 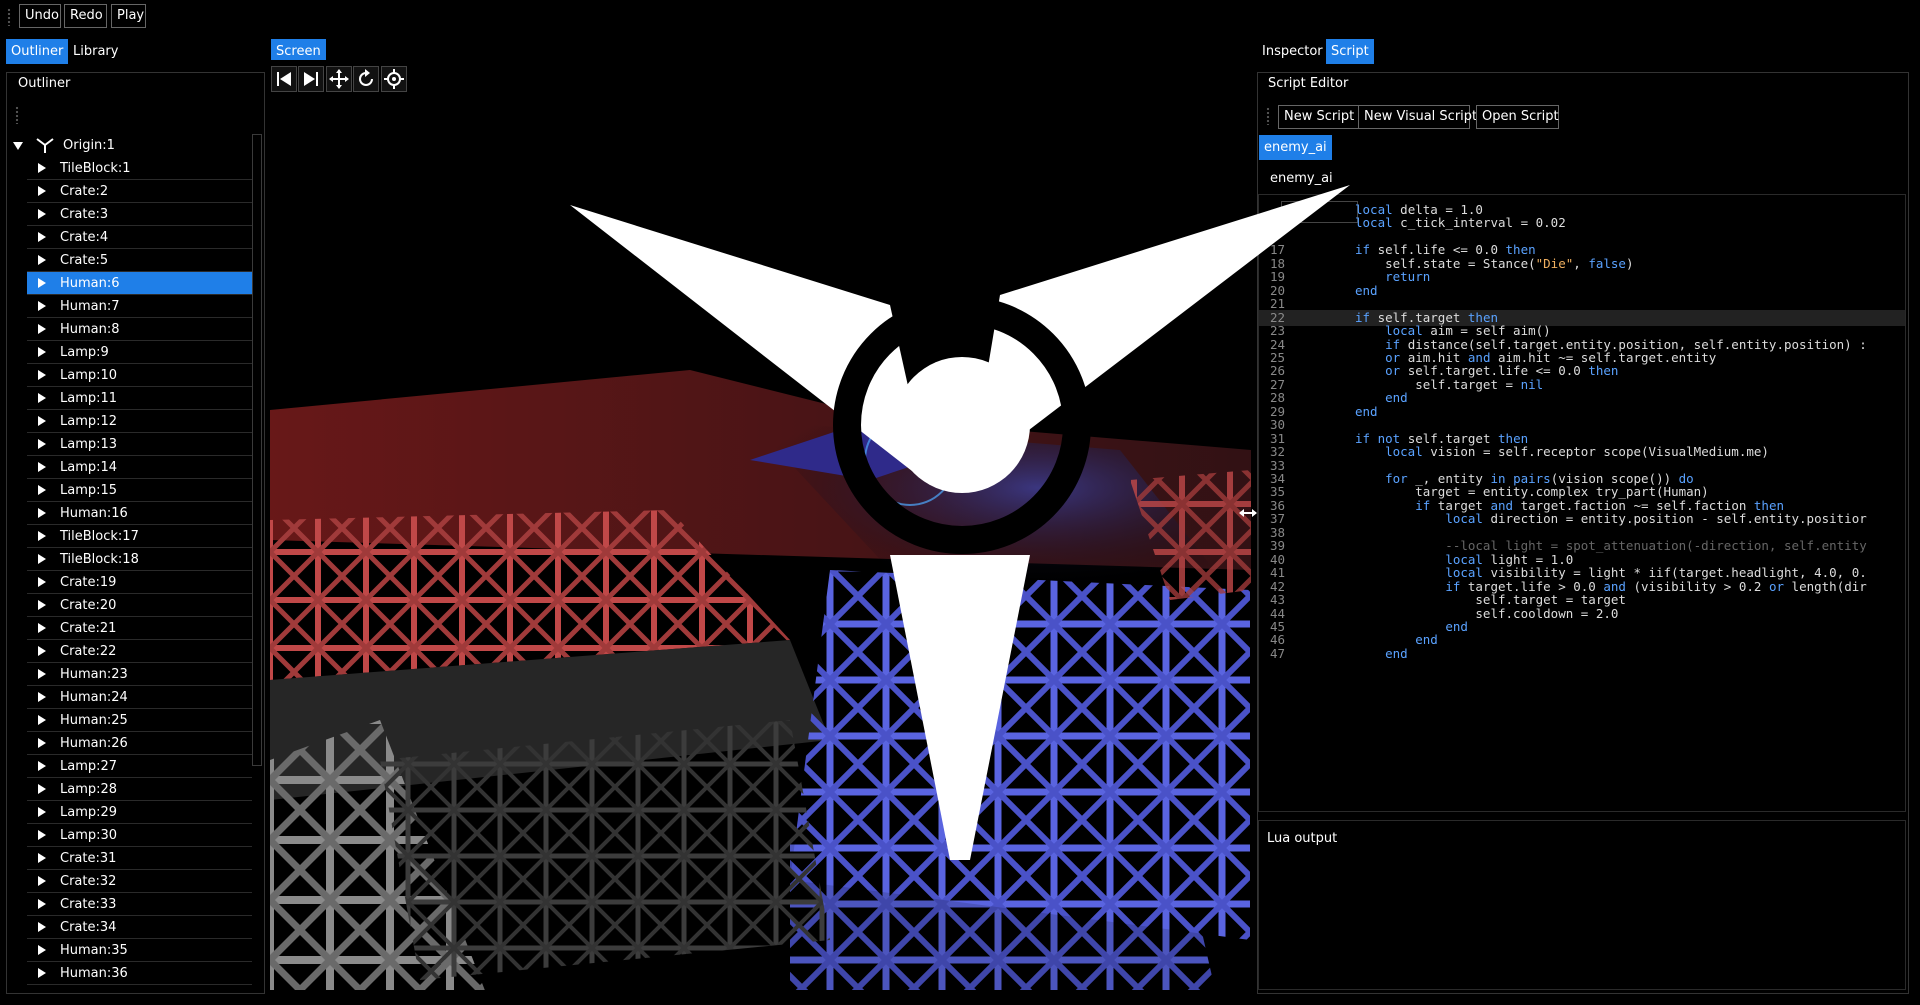 What do you see at coordinates (139, 168) in the screenshot?
I see `tree-item: TileBlock:1` at bounding box center [139, 168].